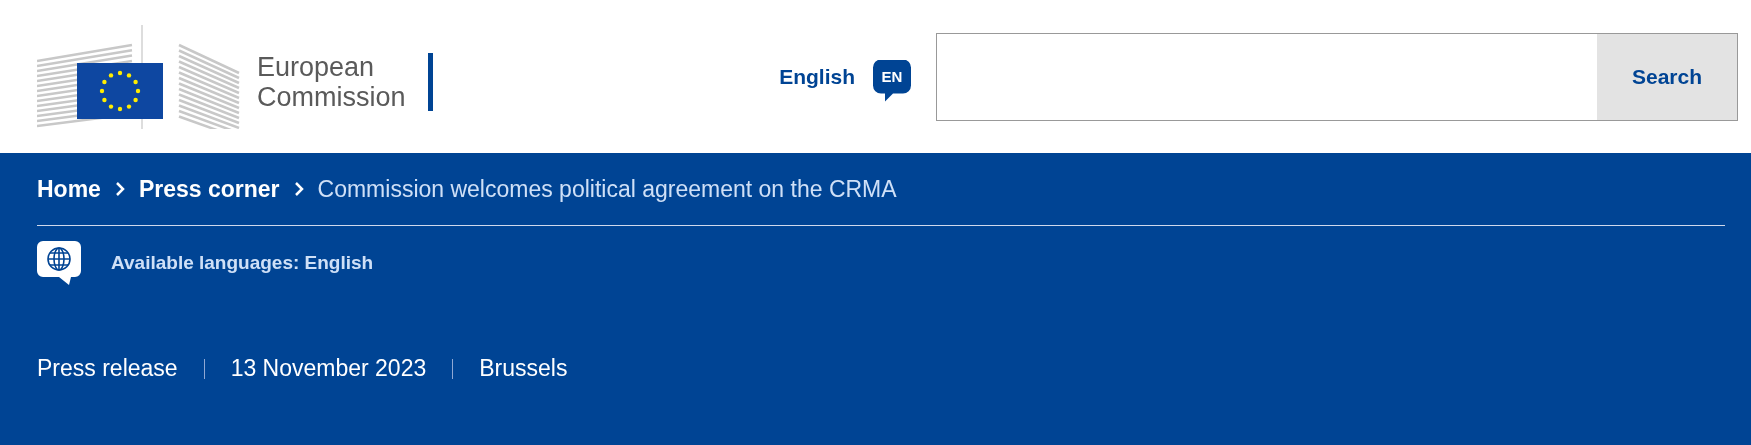 Image resolution: width=1751 pixels, height=445 pixels. Describe the element at coordinates (328, 368) in the screenshot. I see `meta-text: 13 November 2023` at that location.